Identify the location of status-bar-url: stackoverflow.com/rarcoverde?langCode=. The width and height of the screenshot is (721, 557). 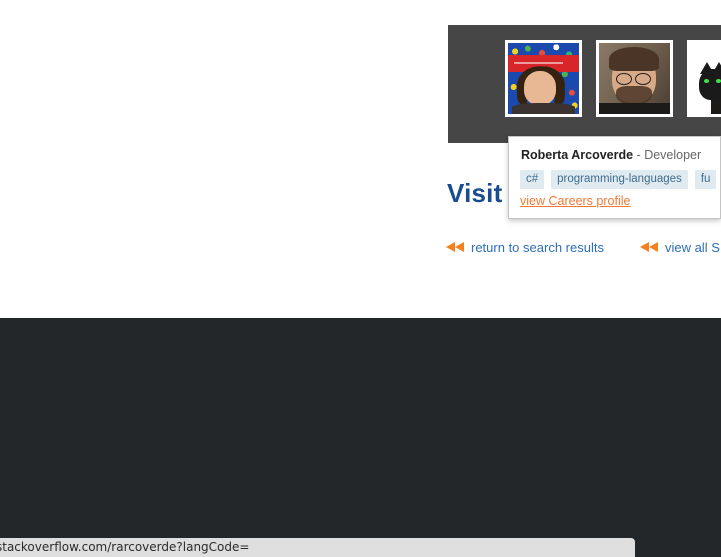
(125, 547).